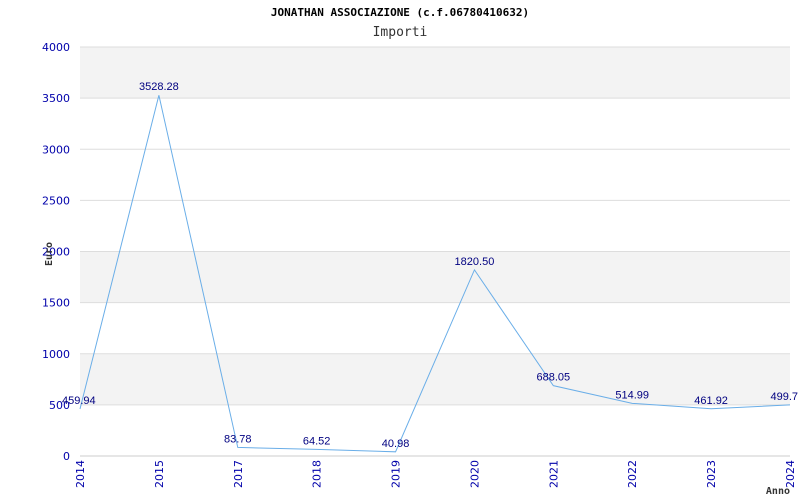 This screenshot has width=800, height=500. What do you see at coordinates (474, 474) in the screenshot?
I see `x-tick-label: 2020` at bounding box center [474, 474].